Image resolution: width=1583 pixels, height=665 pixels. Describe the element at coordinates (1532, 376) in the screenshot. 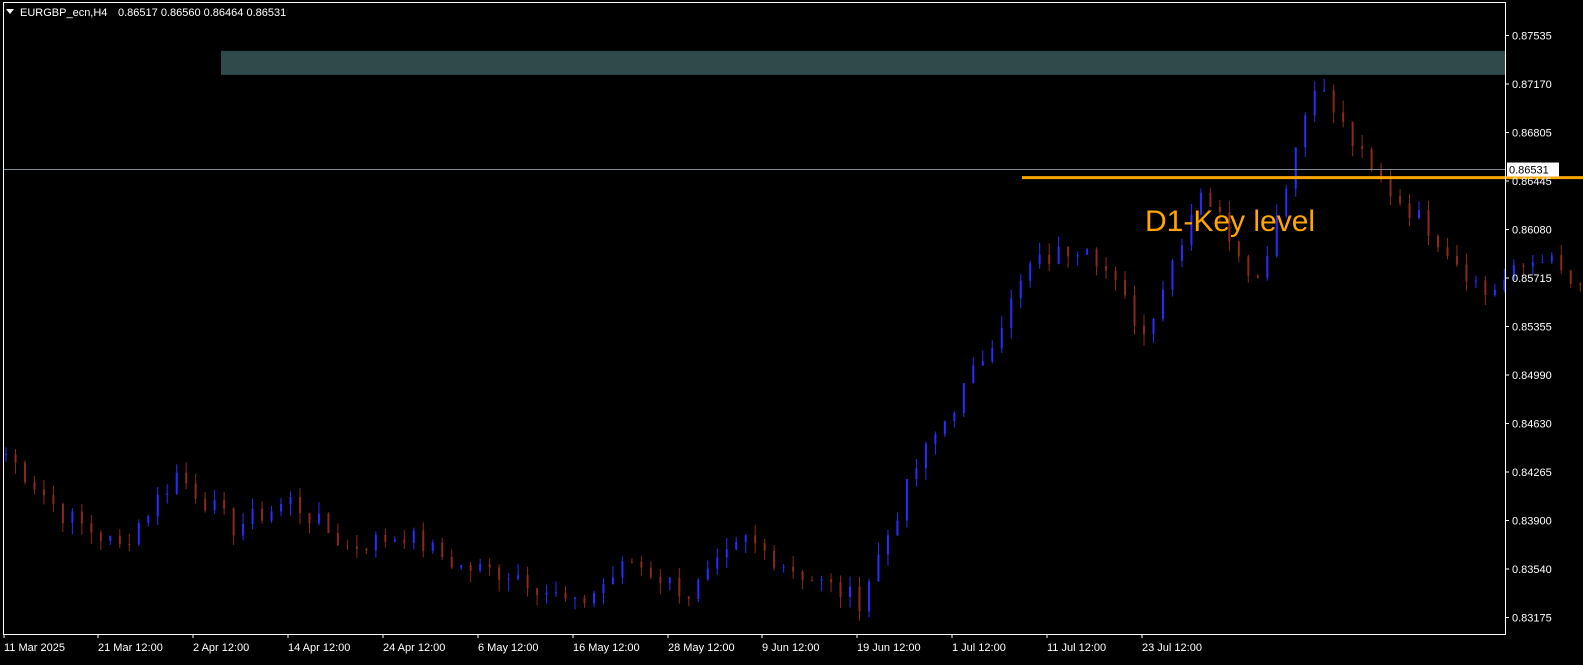

I see `y-tick-label: 0.84990` at that location.